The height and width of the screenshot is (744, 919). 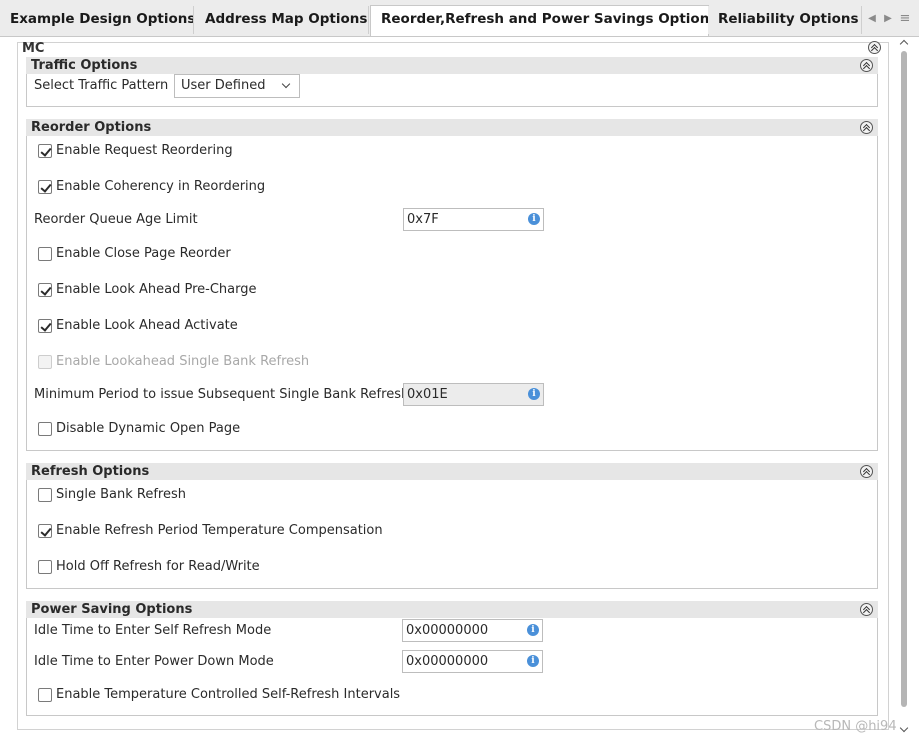 I want to click on reorder-options-header: Reorder Options, so click(x=452, y=127).